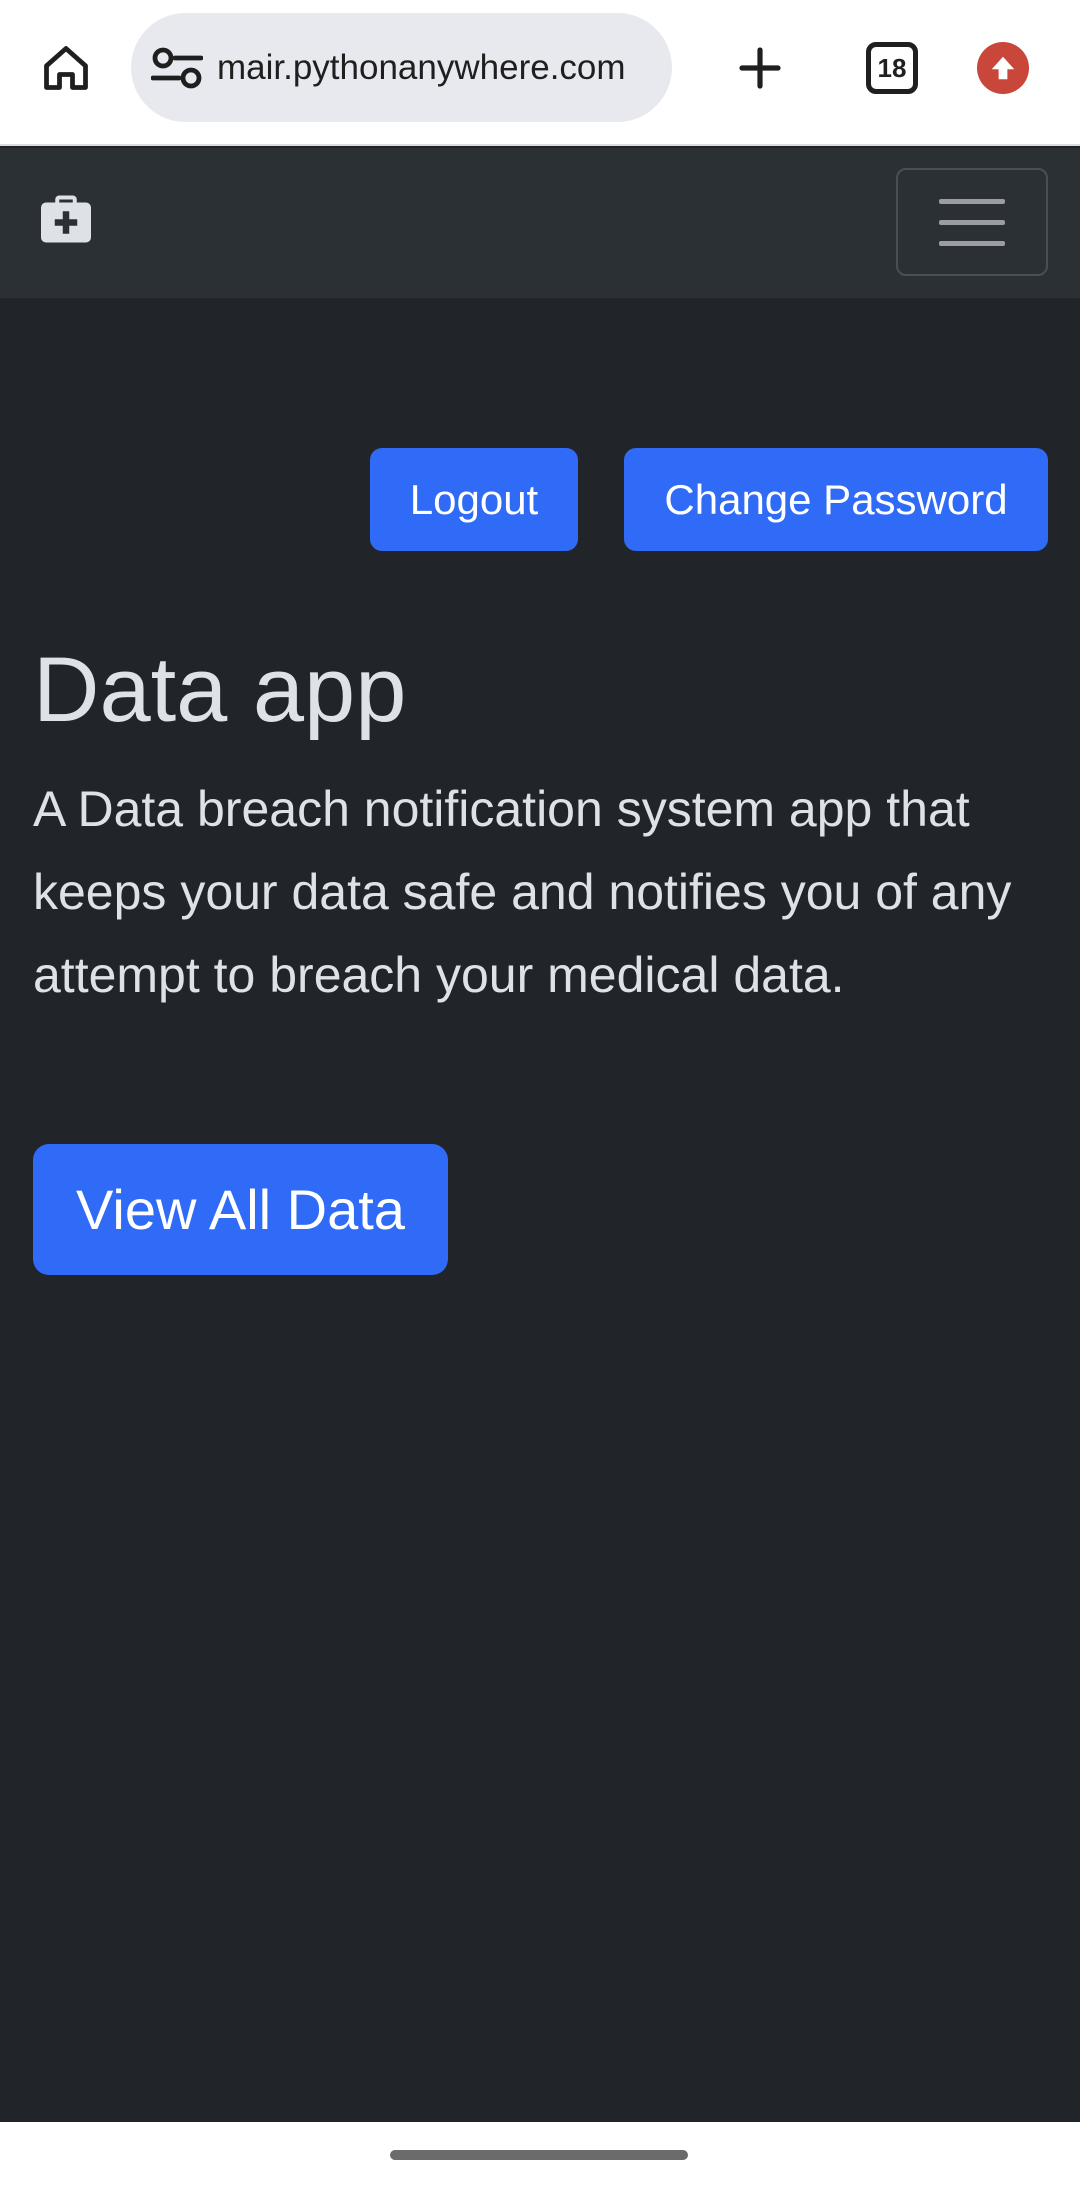 The height and width of the screenshot is (2187, 1080). Describe the element at coordinates (177, 68) in the screenshot. I see `site-settings-icon` at that location.